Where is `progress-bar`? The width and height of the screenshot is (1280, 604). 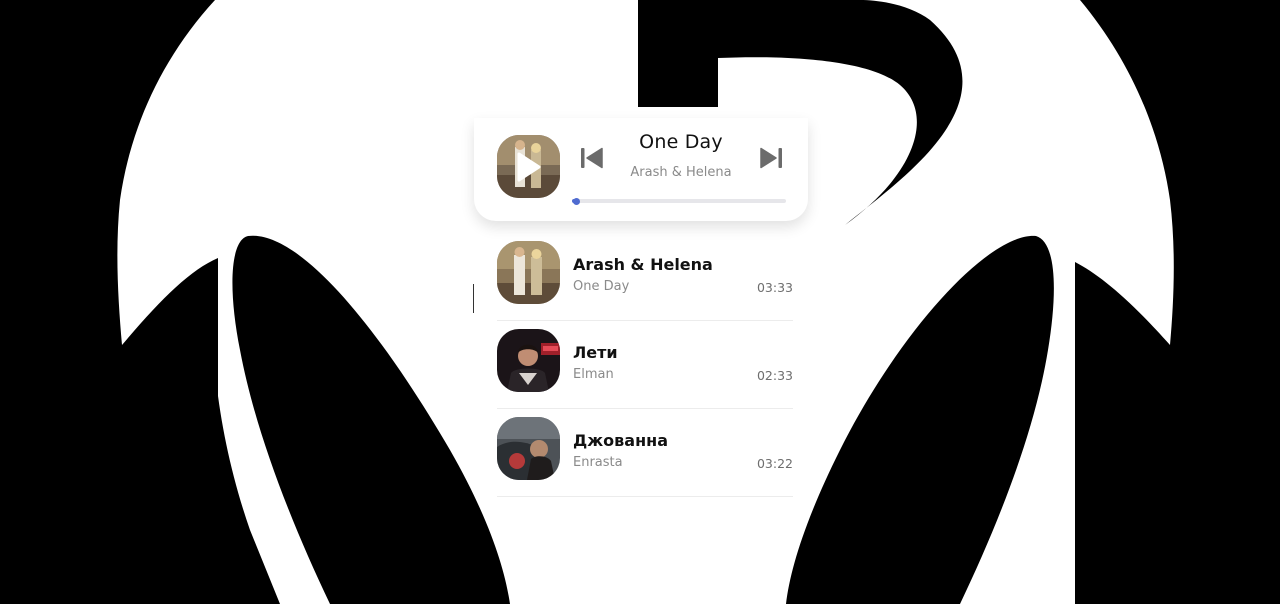 progress-bar is located at coordinates (679, 201).